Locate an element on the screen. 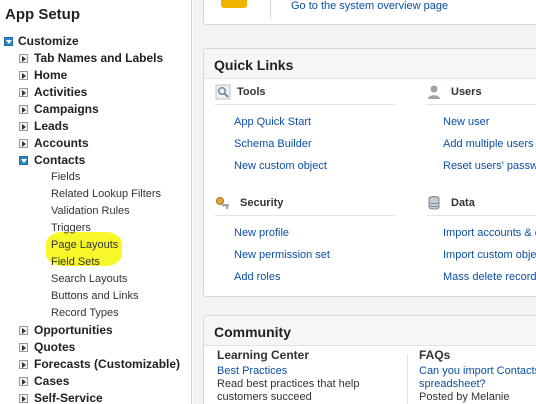 This screenshot has height=404, width=536. sidebar-item-label: Related Lookup Filters is located at coordinates (106, 194).